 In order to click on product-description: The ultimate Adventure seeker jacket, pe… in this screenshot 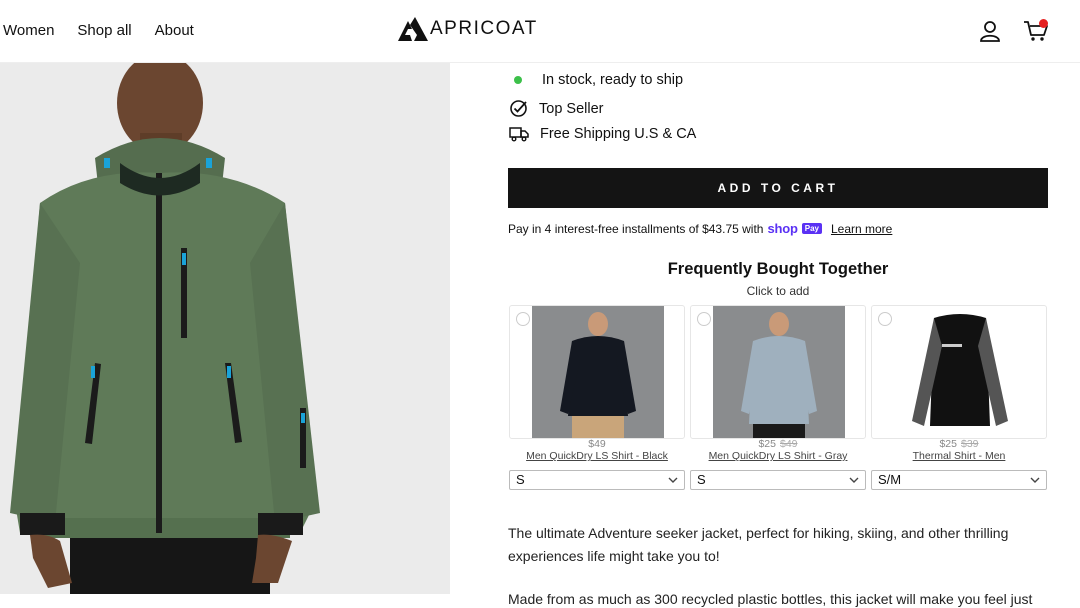, I will do `click(758, 544)`.